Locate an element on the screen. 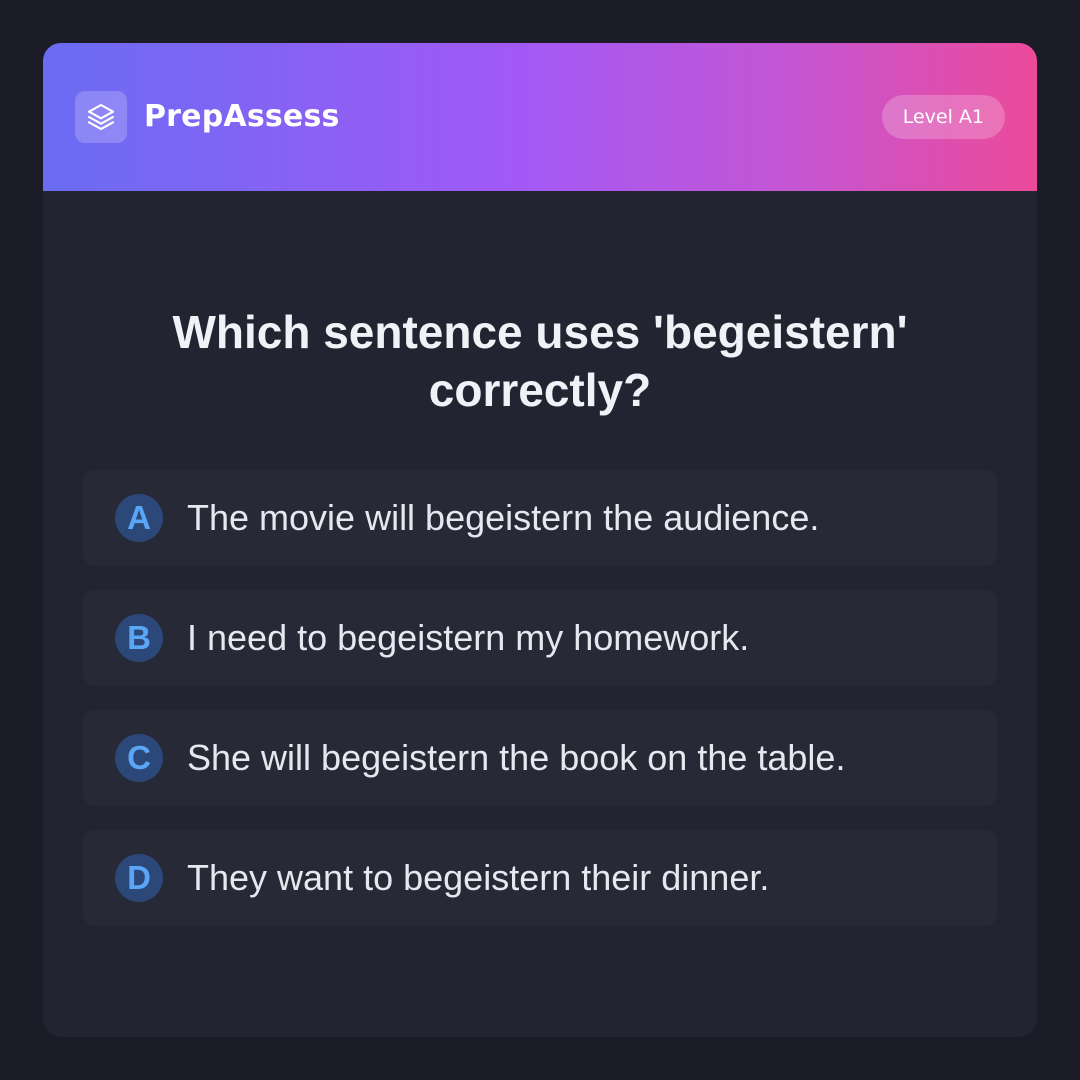  option-d: D They want to begeistern their dinner. is located at coordinates (540, 878).